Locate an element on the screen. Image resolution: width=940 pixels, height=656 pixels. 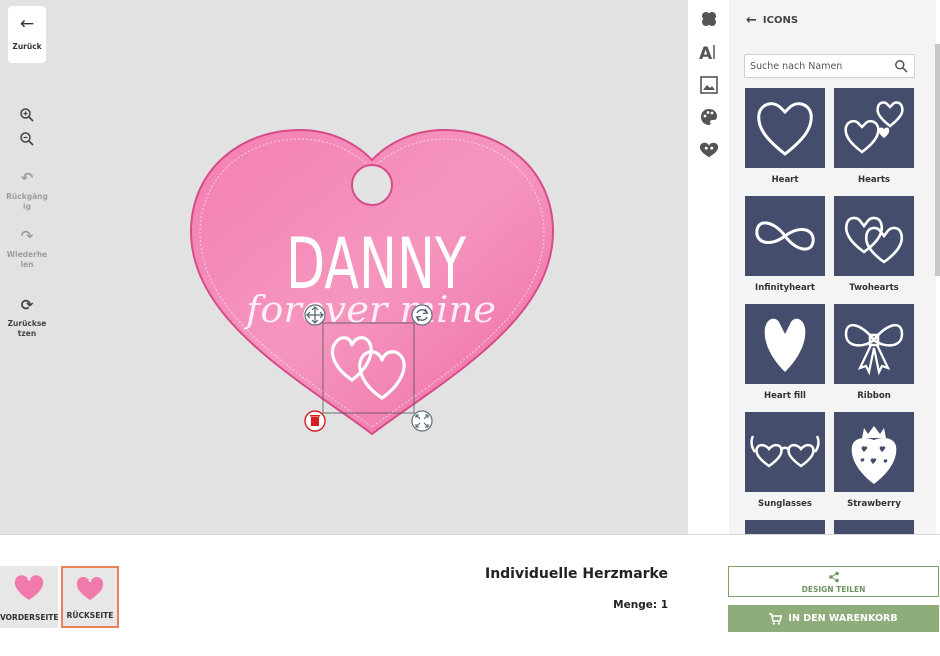
icon-label: Hearts is located at coordinates (874, 180).